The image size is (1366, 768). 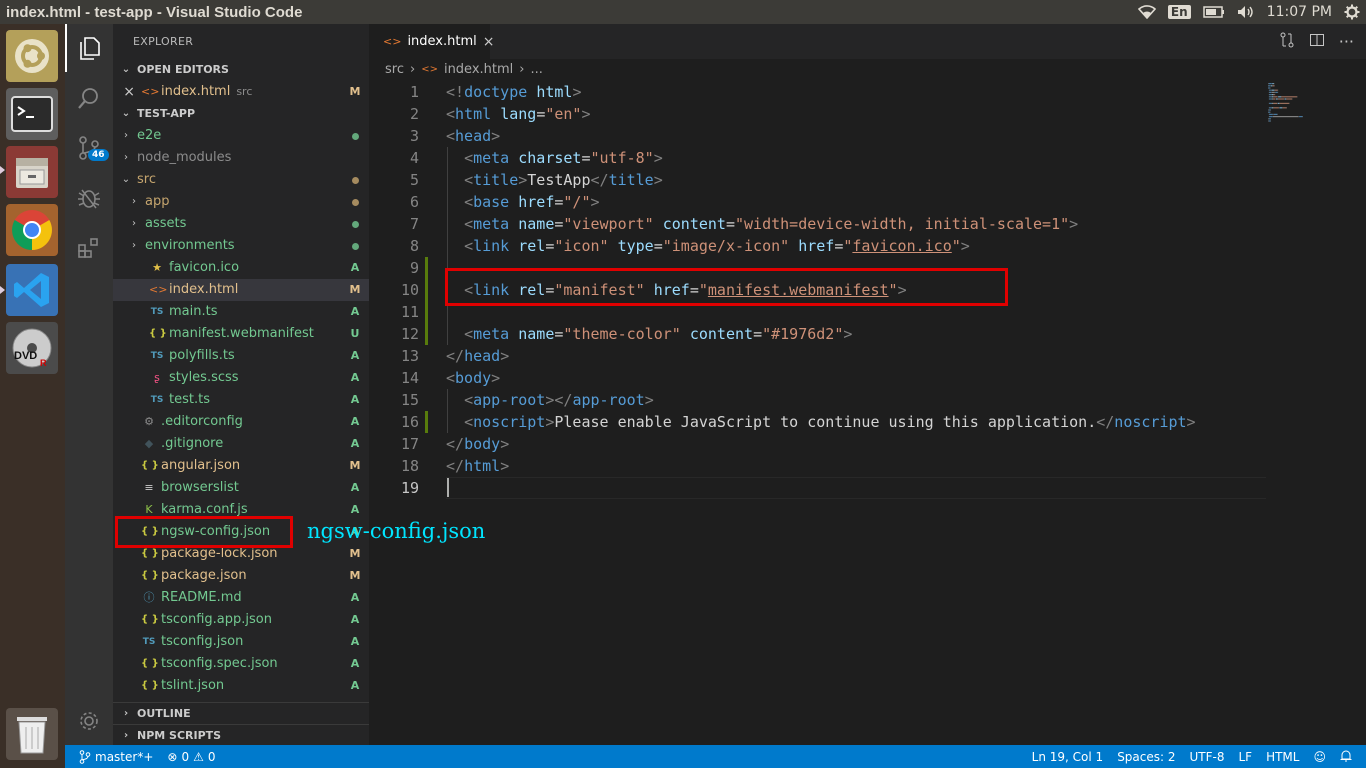 I want to click on language-mode: HTML, so click(x=1282, y=757).